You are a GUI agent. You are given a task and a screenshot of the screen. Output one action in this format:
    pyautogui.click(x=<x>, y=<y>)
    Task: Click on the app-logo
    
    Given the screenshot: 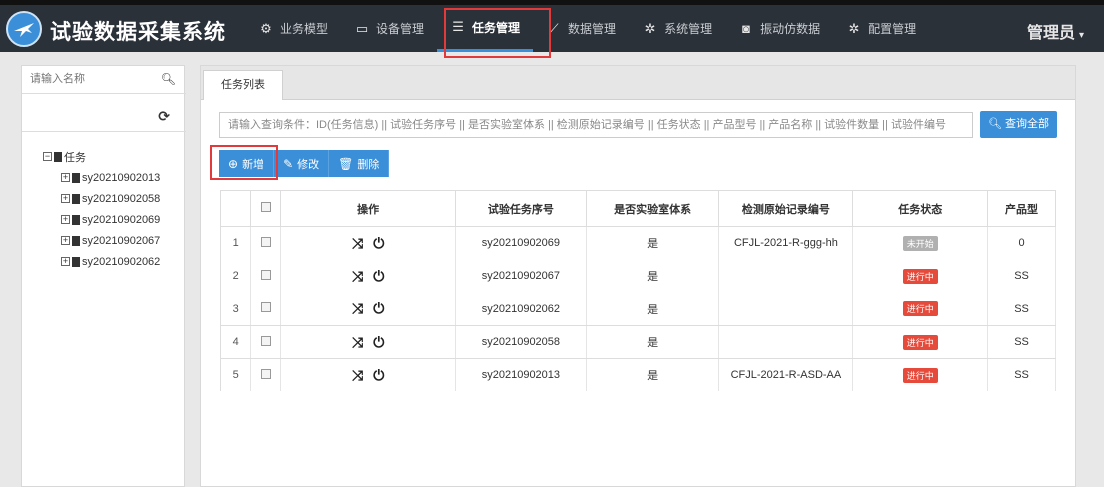 What is the action you would take?
    pyautogui.click(x=24, y=29)
    